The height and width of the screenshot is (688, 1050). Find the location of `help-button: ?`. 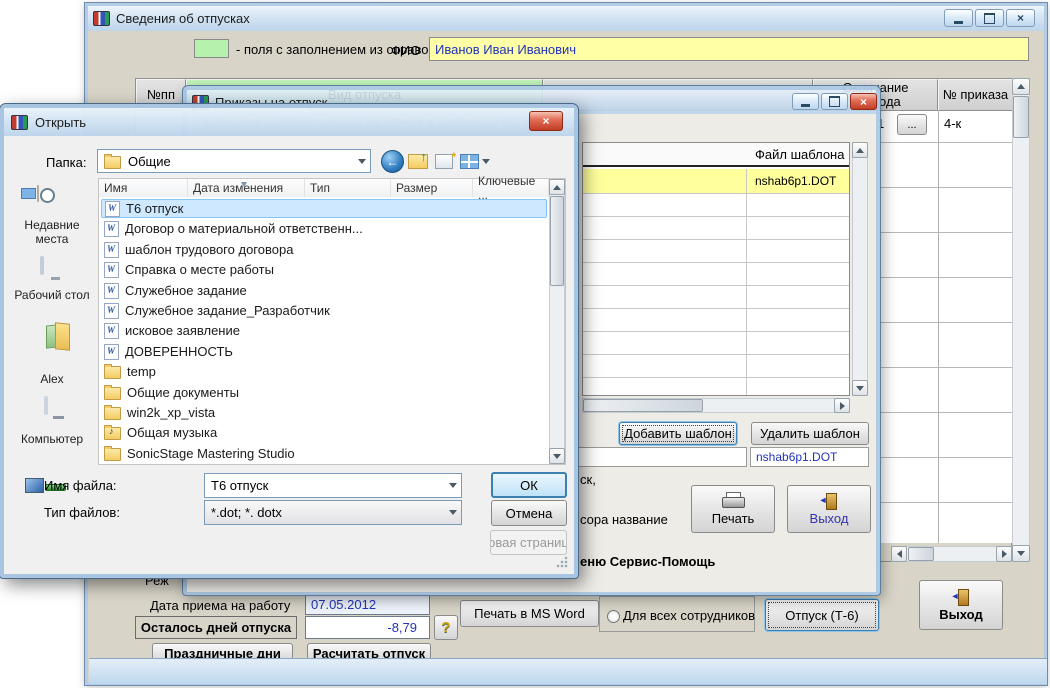

help-button: ? is located at coordinates (446, 627).